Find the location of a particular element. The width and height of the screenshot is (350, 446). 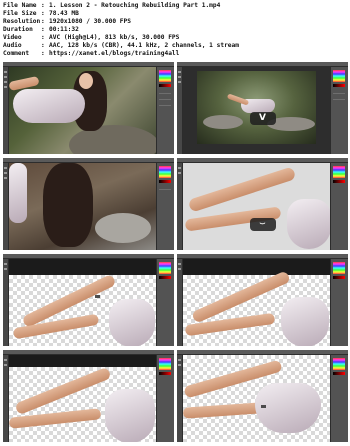

legs is located at coordinates (238, 99).